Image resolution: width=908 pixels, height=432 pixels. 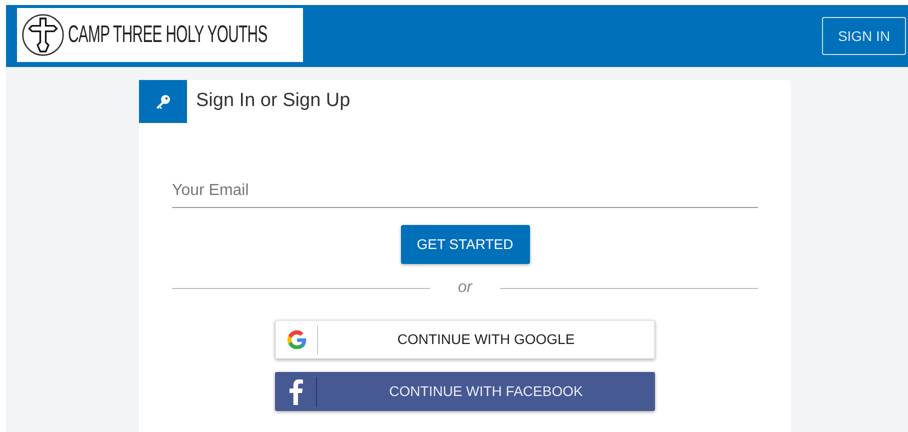 I want to click on get-started-button: GET STARTED, so click(x=465, y=244).